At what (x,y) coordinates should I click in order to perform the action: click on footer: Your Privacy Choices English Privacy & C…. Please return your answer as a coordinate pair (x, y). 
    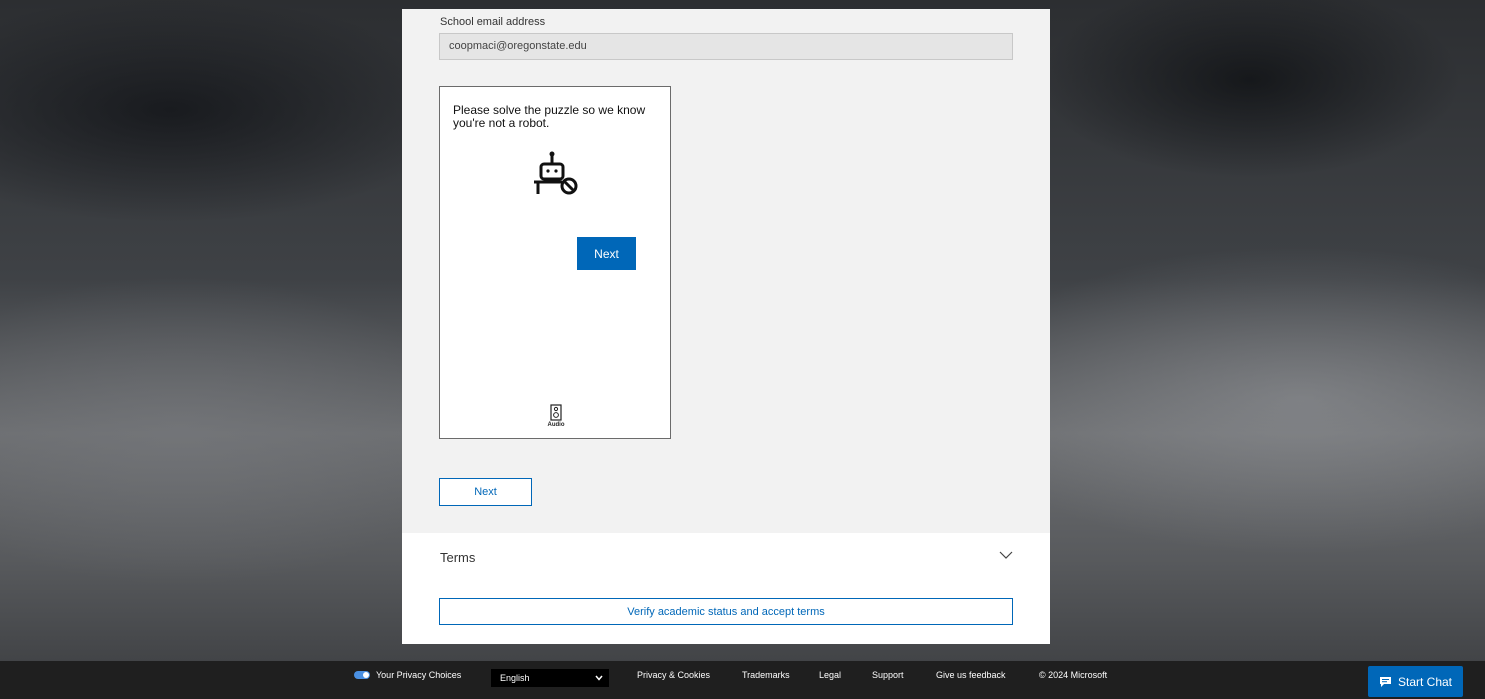
    Looking at the image, I should click on (742, 680).